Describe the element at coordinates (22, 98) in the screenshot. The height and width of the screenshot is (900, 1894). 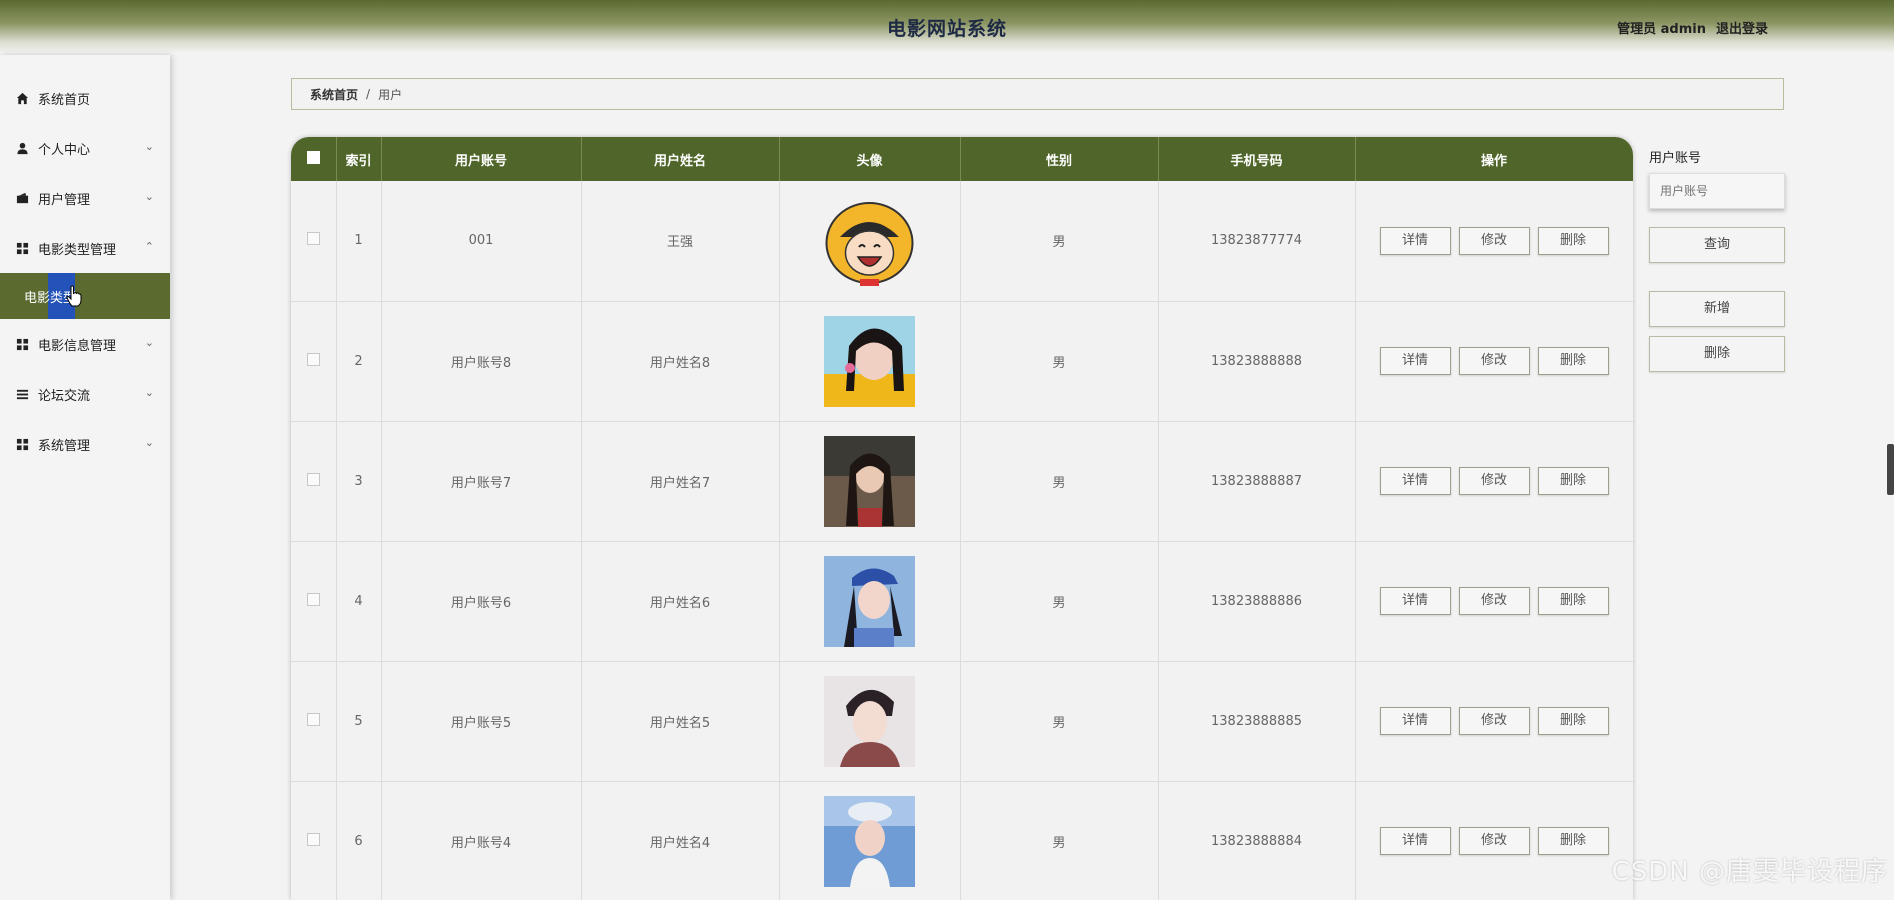
I see `home-icon` at that location.